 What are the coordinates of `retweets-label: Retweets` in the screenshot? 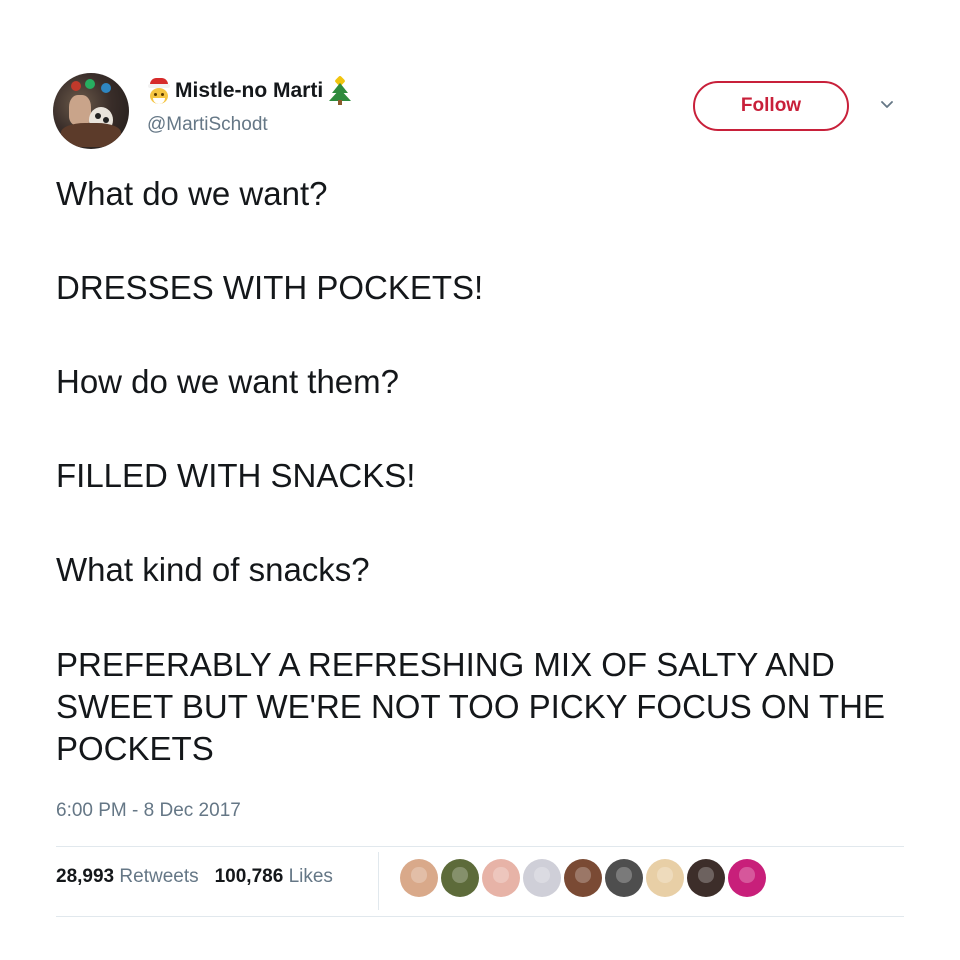 It's located at (159, 876).